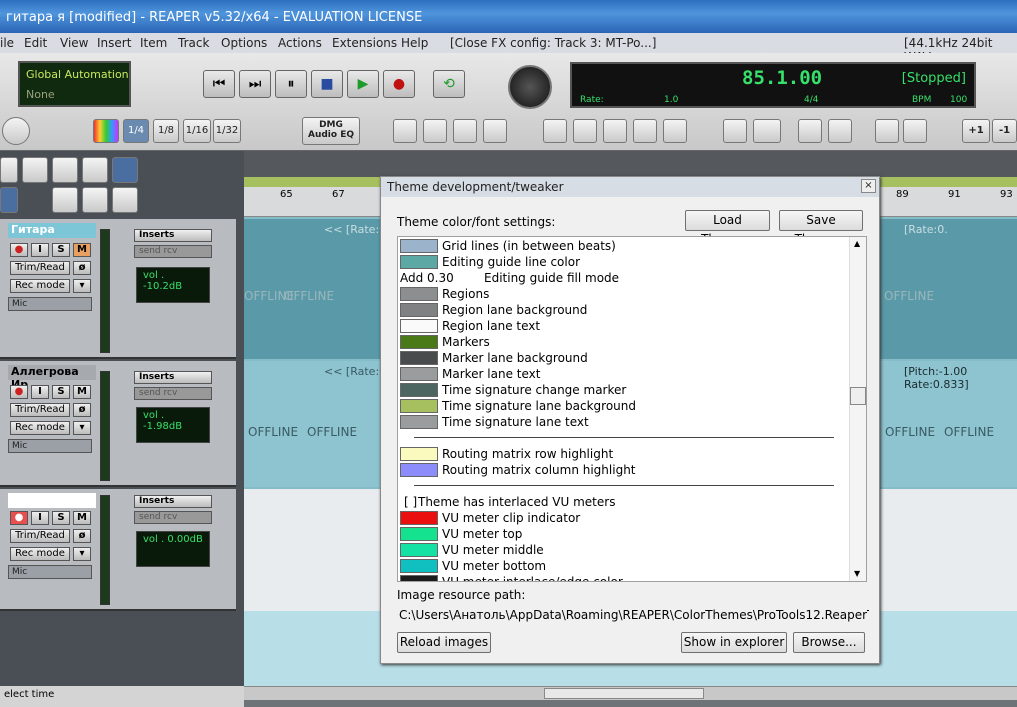 This screenshot has height=707, width=1017. Describe the element at coordinates (40, 268) in the screenshot. I see `track-1-automation-mode: Trim/Read` at that location.